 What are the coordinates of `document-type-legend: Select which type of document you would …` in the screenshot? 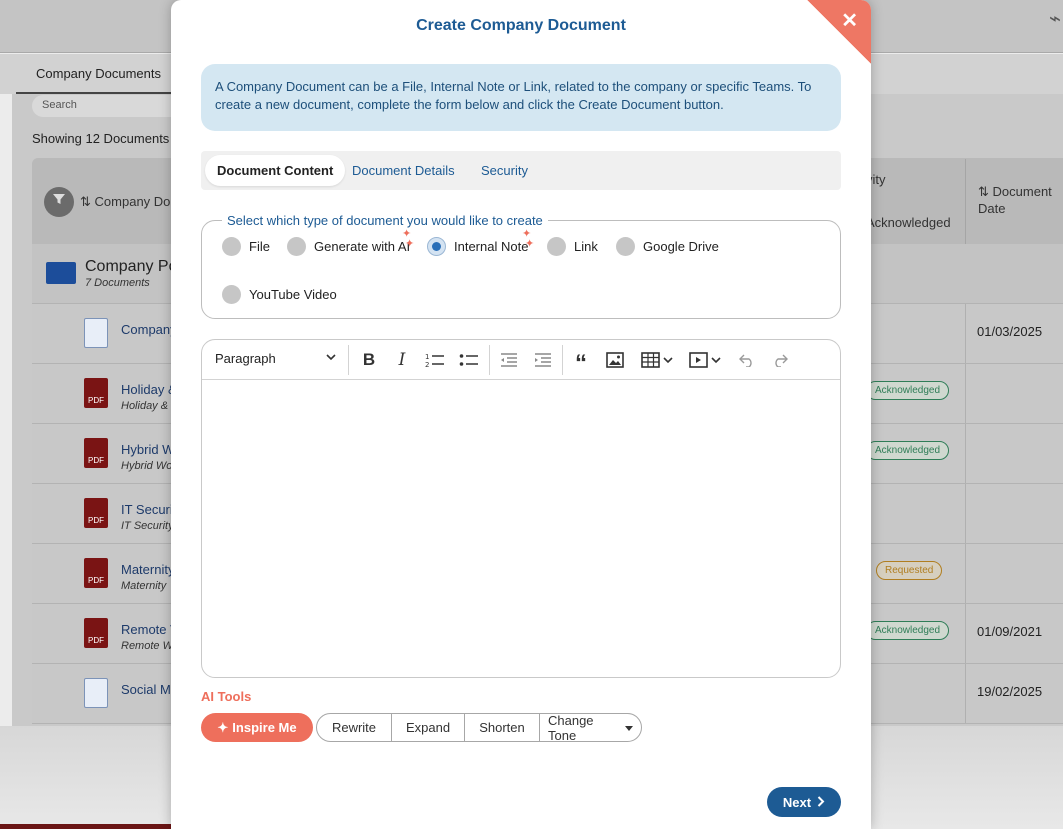 It's located at (385, 220).